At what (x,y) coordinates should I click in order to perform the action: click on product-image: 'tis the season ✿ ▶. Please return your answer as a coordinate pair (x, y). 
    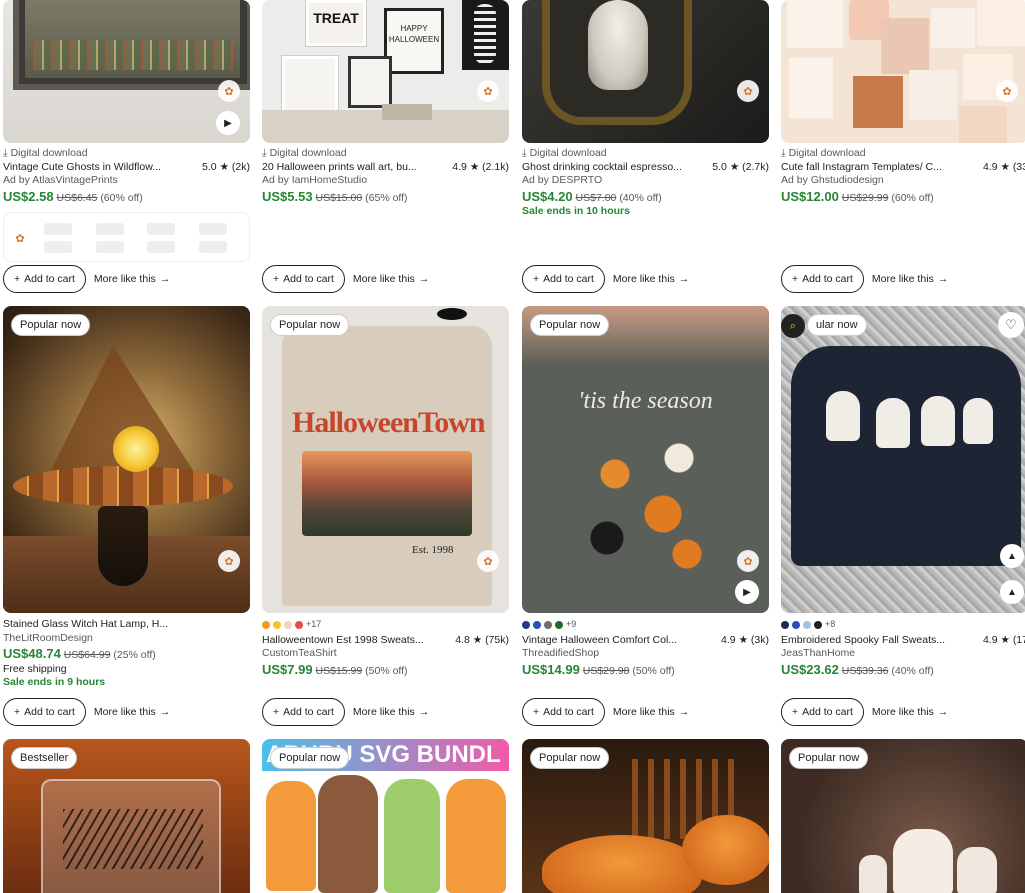
    Looking at the image, I should click on (645, 459).